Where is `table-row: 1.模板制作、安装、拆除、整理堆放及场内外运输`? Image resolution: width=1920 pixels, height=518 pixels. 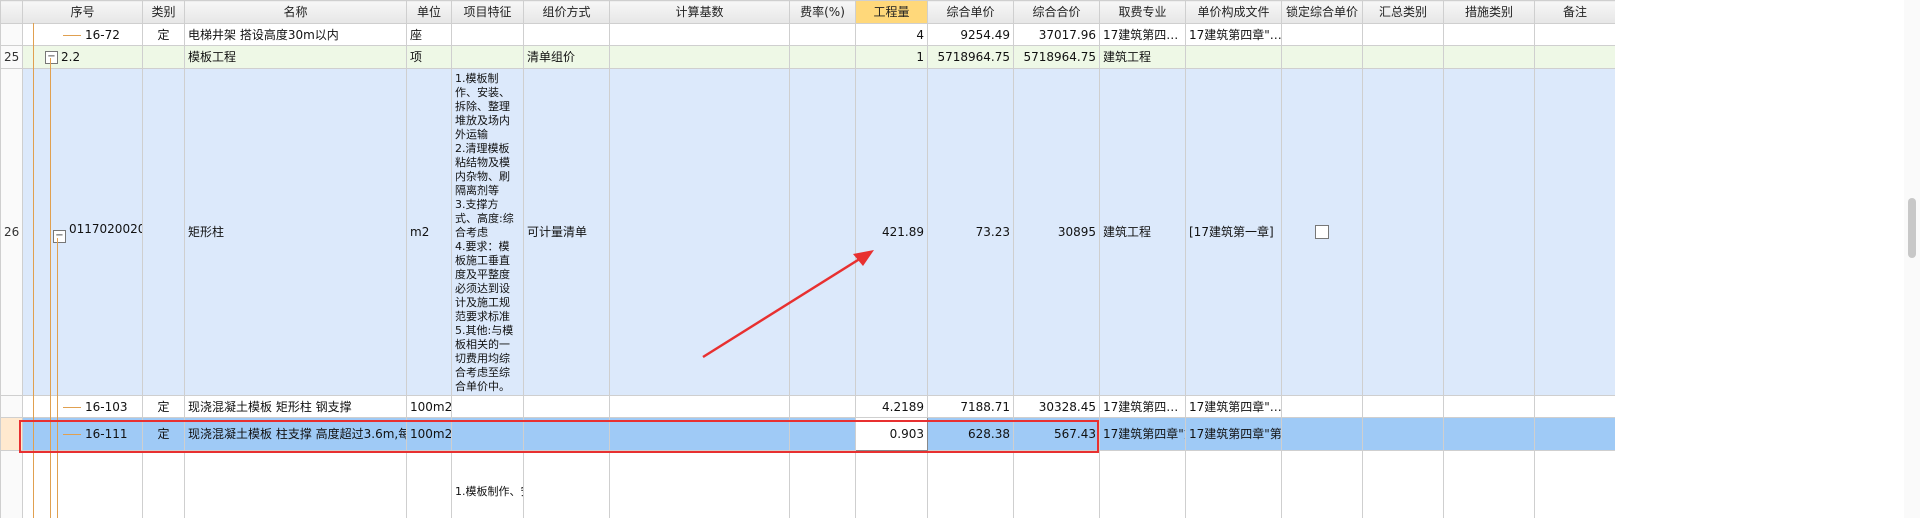
table-row: 1.模板制作、安装、拆除、整理堆放及场内外运输 is located at coordinates (807, 484).